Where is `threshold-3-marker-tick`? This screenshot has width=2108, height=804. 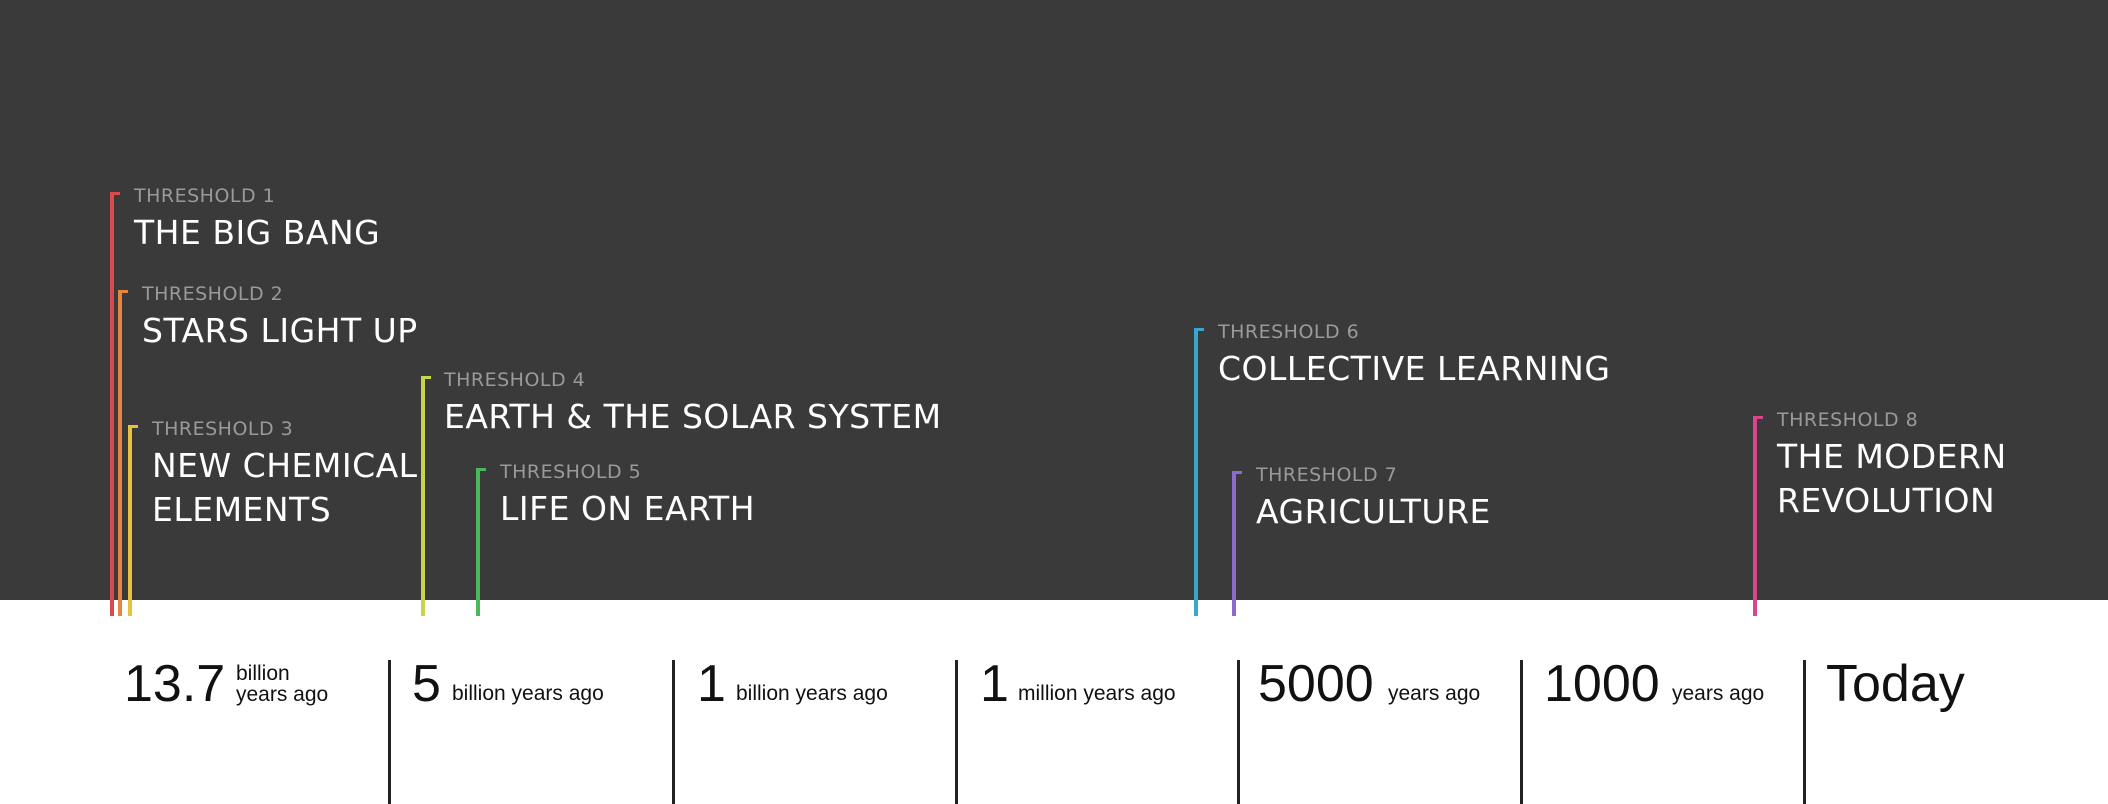
threshold-3-marker-tick is located at coordinates (133, 426).